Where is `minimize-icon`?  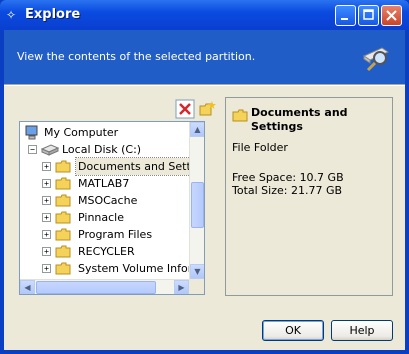
minimize-icon is located at coordinates (344, 19).